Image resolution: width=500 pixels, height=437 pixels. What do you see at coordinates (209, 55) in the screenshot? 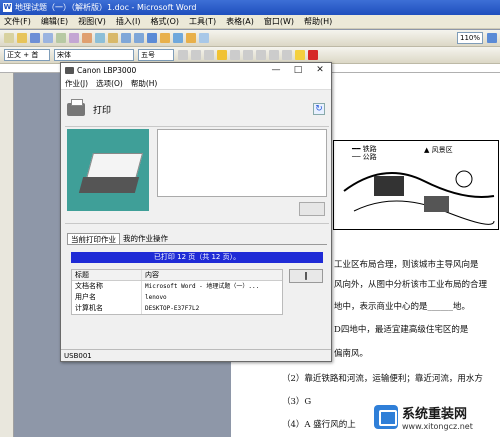
I see `underline-icon` at bounding box center [209, 55].